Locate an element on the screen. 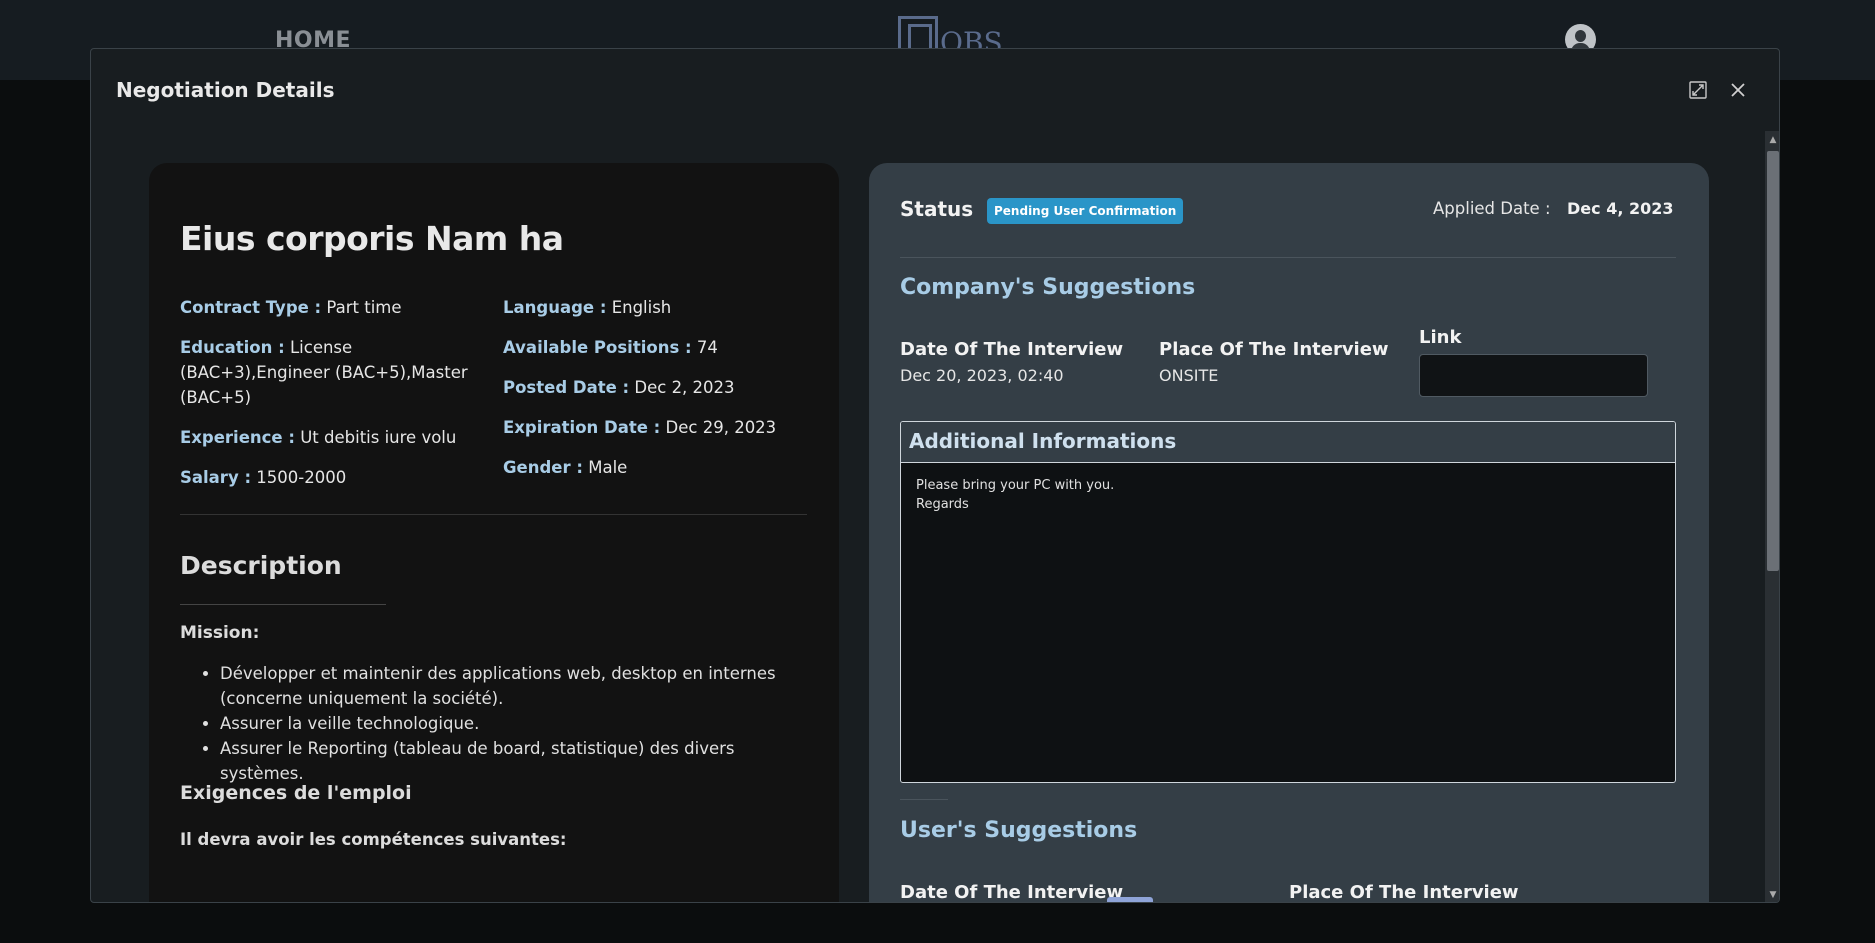  posted-date-key: Posted Date : is located at coordinates (566, 387).